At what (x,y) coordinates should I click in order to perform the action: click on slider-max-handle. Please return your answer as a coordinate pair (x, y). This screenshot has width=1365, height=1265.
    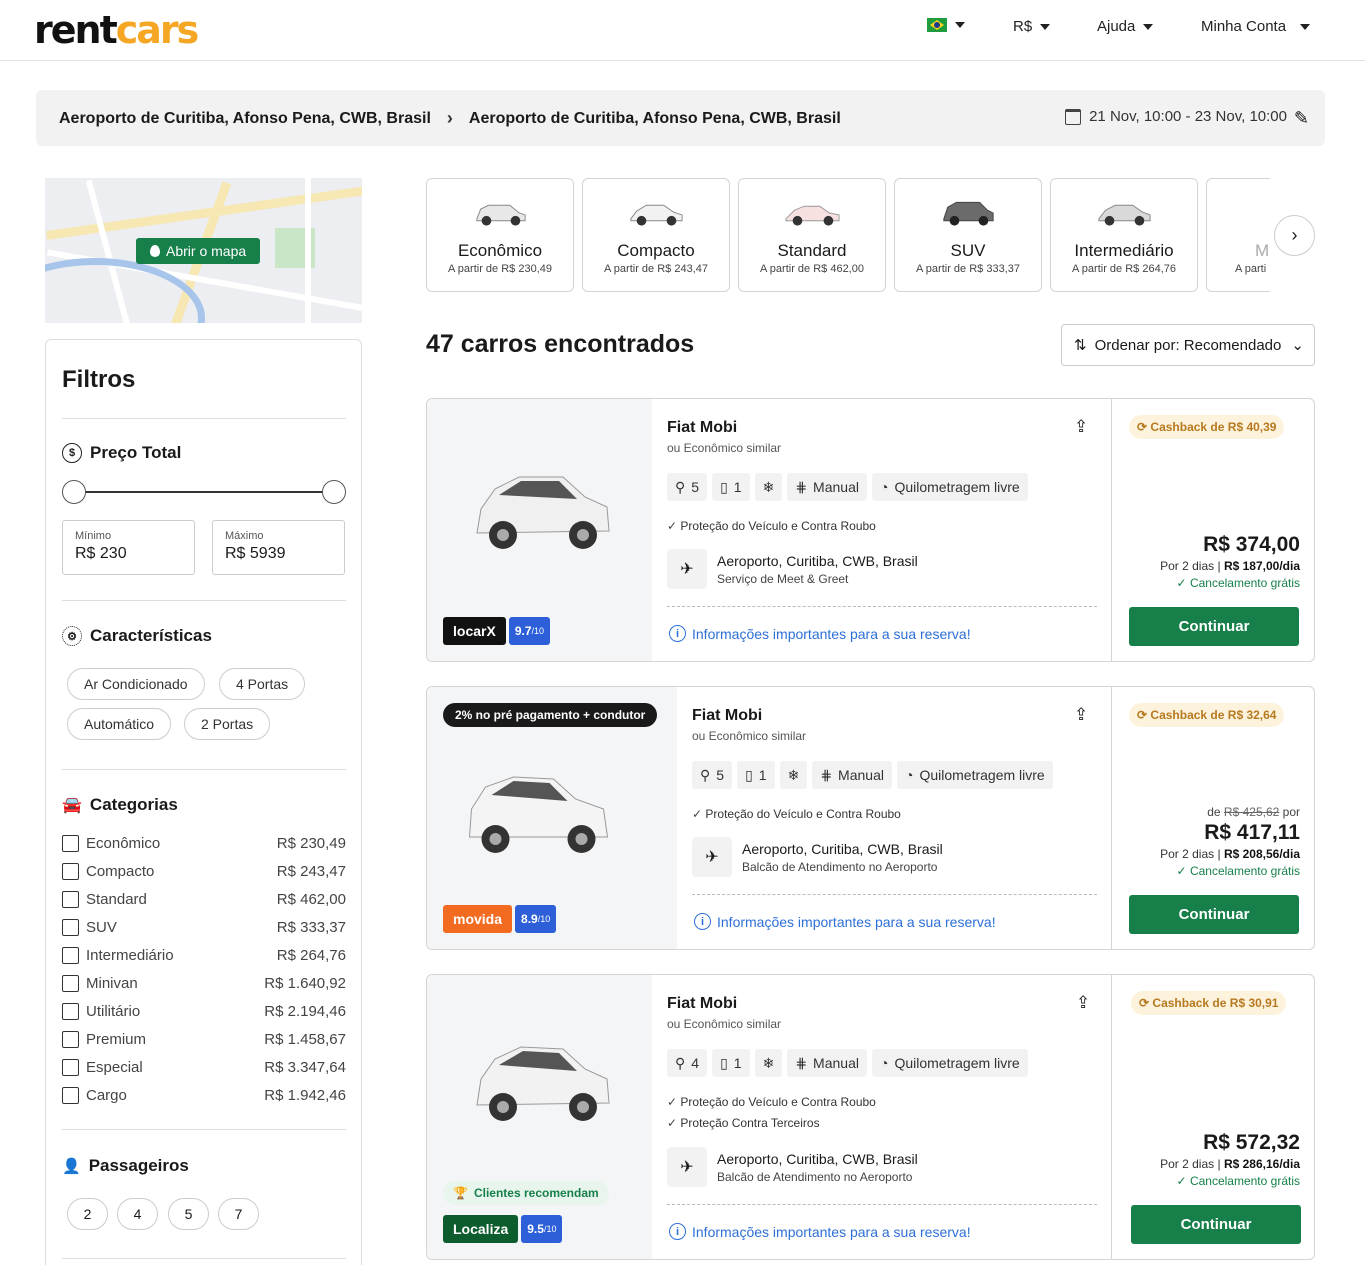
    Looking at the image, I should click on (334, 492).